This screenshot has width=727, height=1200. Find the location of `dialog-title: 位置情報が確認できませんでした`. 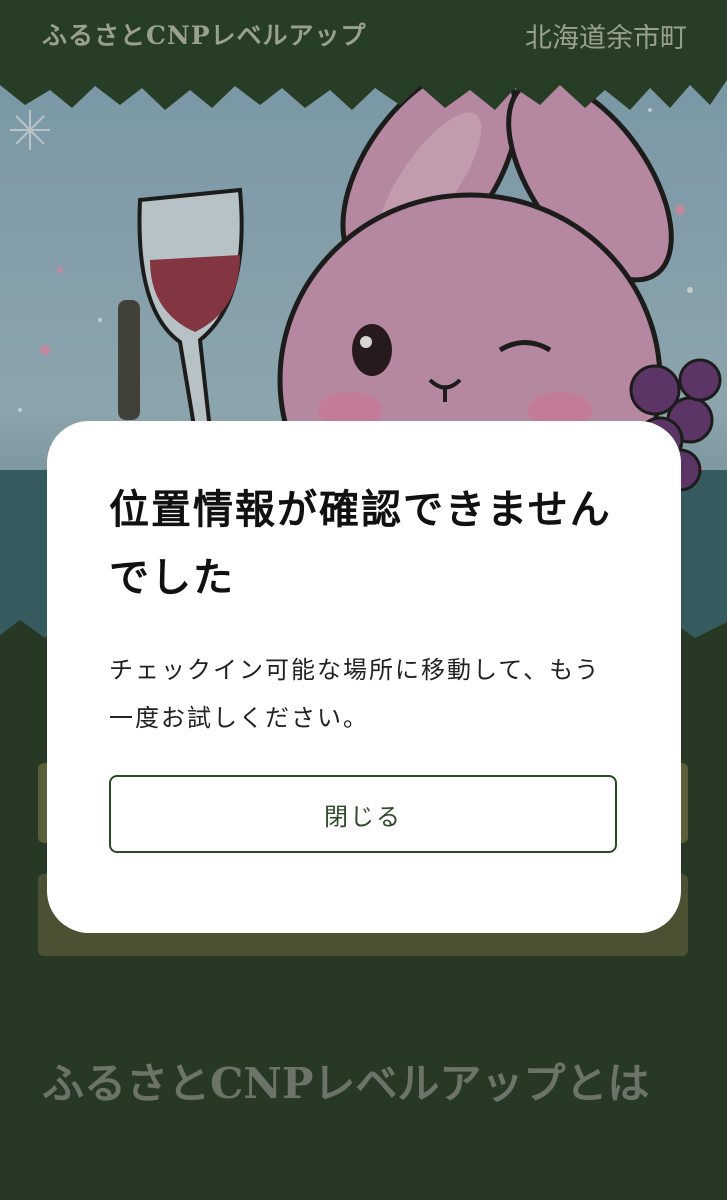

dialog-title: 位置情報が確認できませんでした is located at coordinates (360, 543).